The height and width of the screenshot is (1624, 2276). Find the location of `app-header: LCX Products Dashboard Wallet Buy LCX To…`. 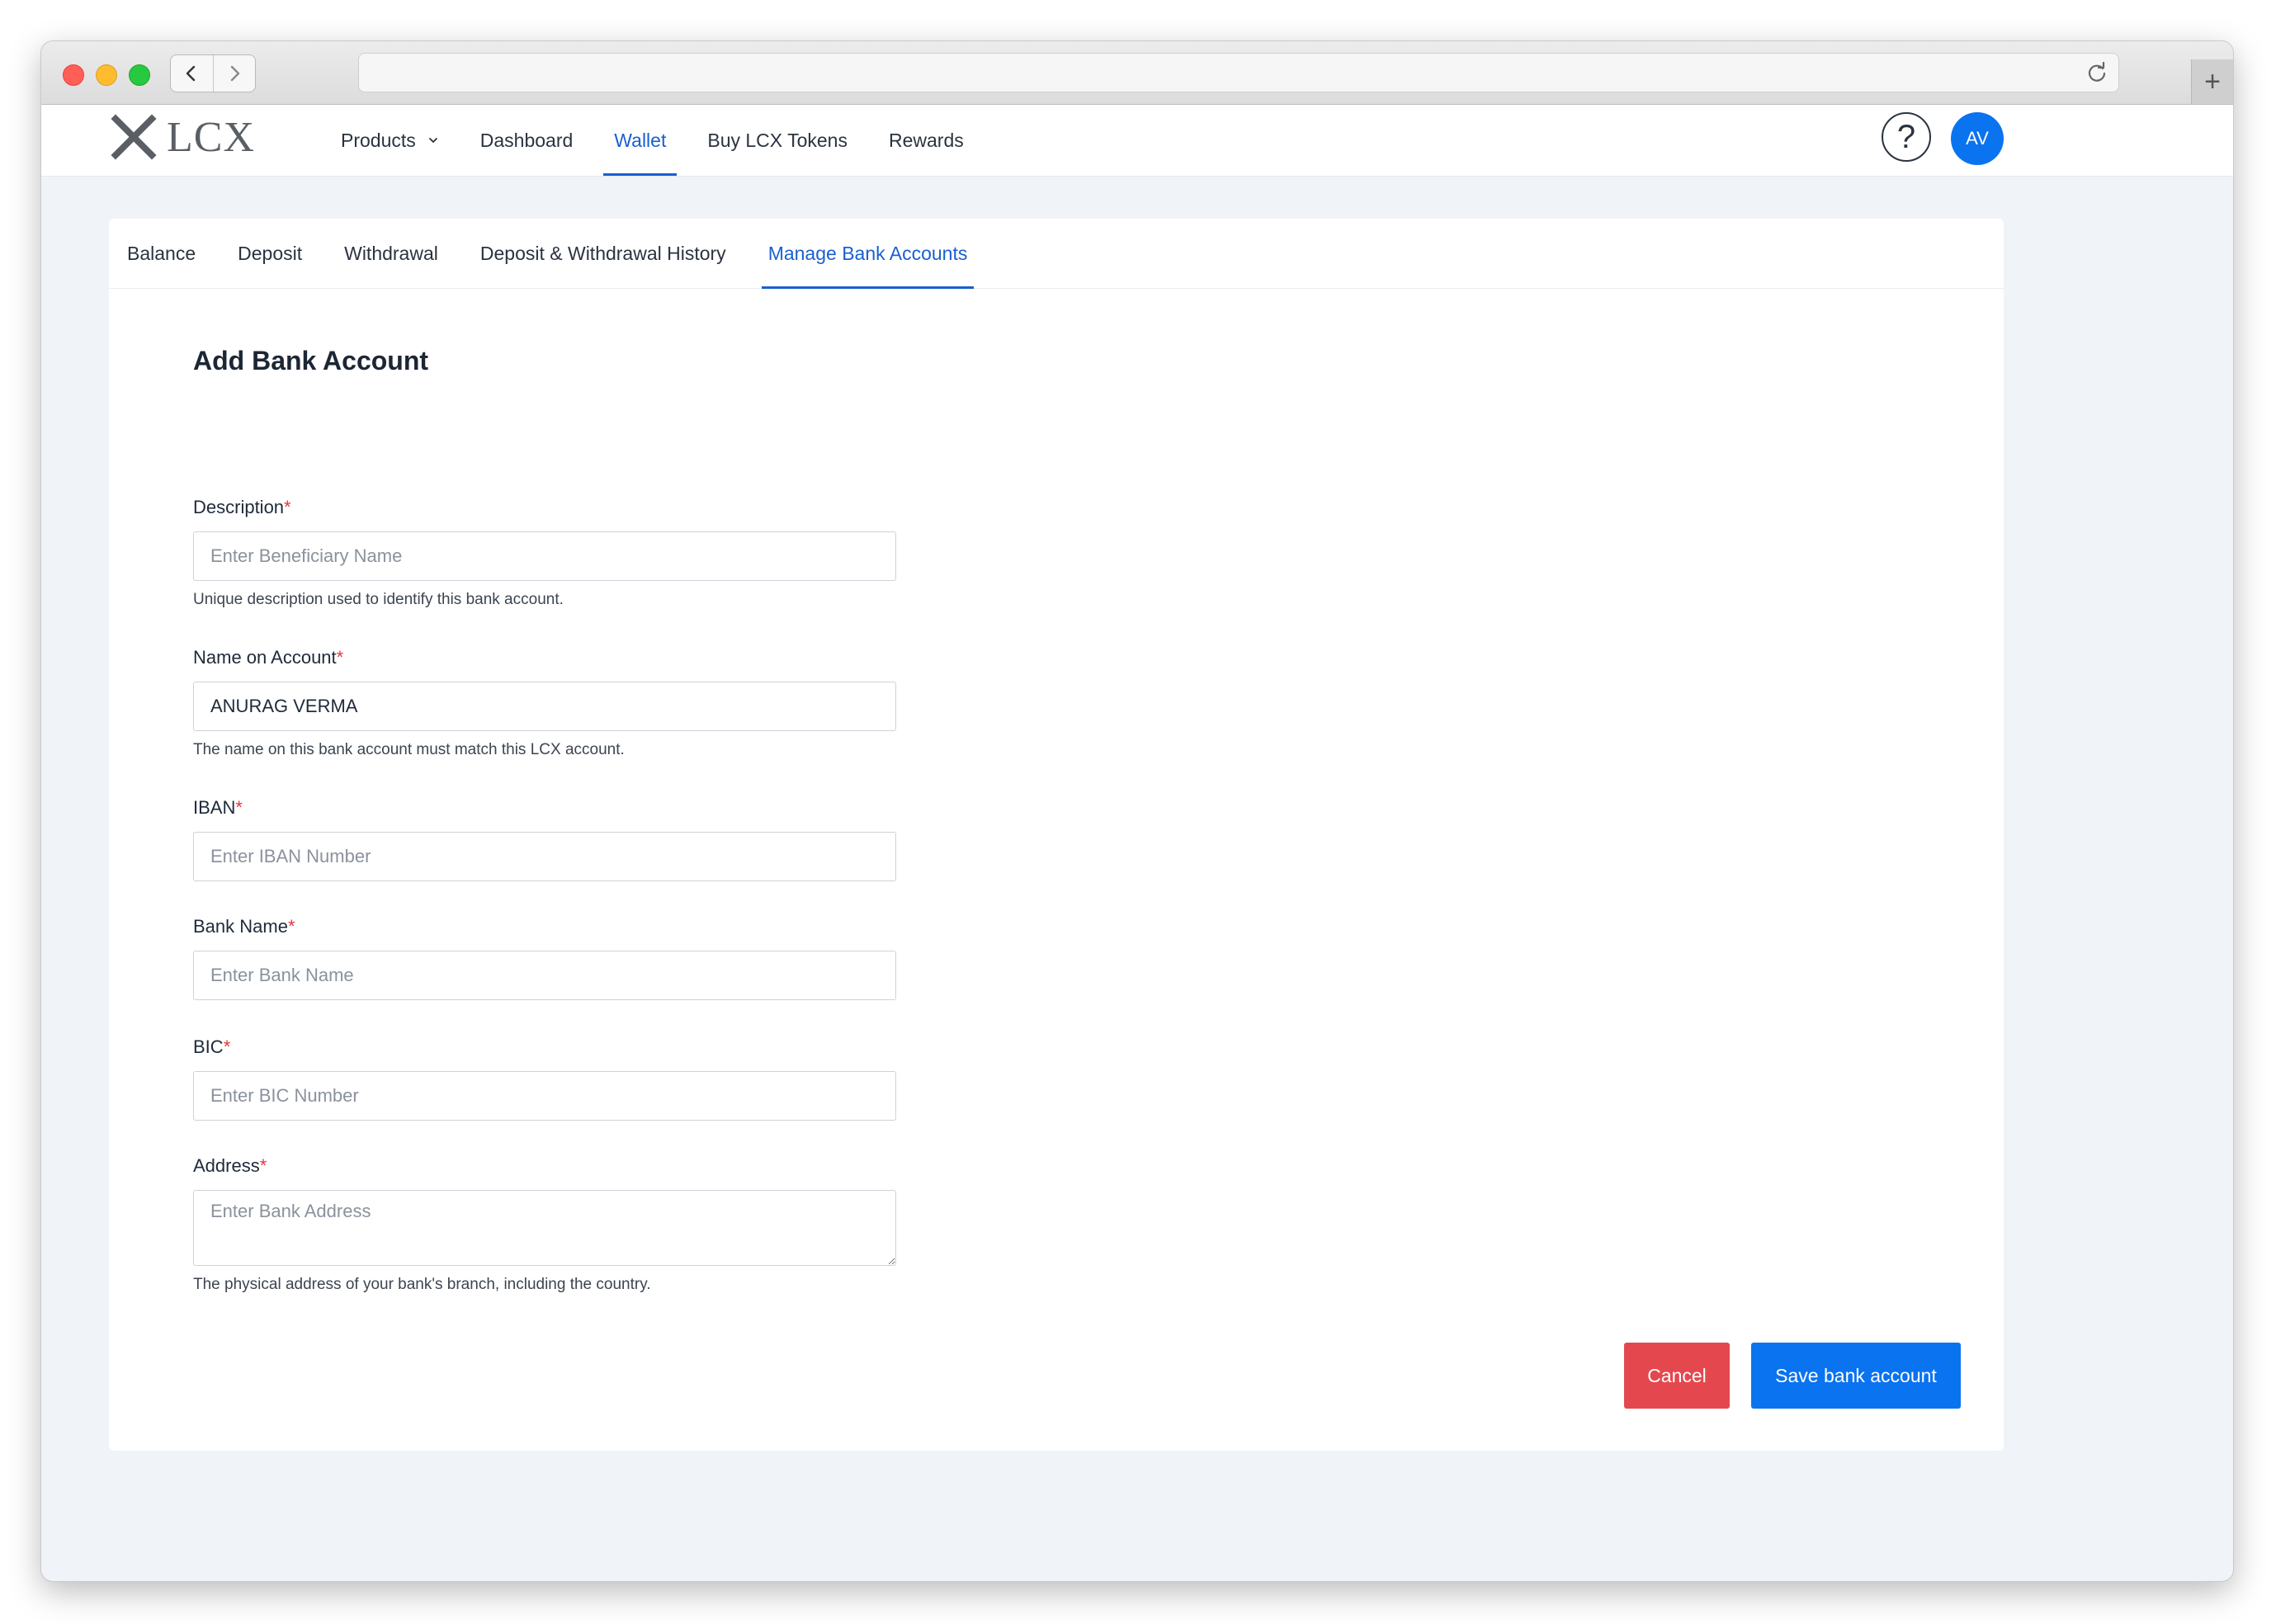

app-header: LCX Products Dashboard Wallet Buy LCX To… is located at coordinates (1137, 141).